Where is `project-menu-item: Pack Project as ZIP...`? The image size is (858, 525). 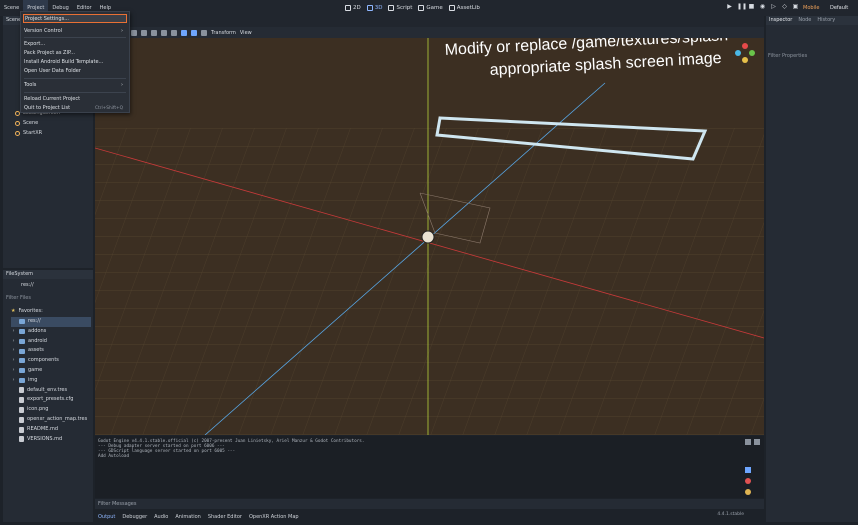
project-menu-item: Pack Project as ZIP... is located at coordinates (75, 53).